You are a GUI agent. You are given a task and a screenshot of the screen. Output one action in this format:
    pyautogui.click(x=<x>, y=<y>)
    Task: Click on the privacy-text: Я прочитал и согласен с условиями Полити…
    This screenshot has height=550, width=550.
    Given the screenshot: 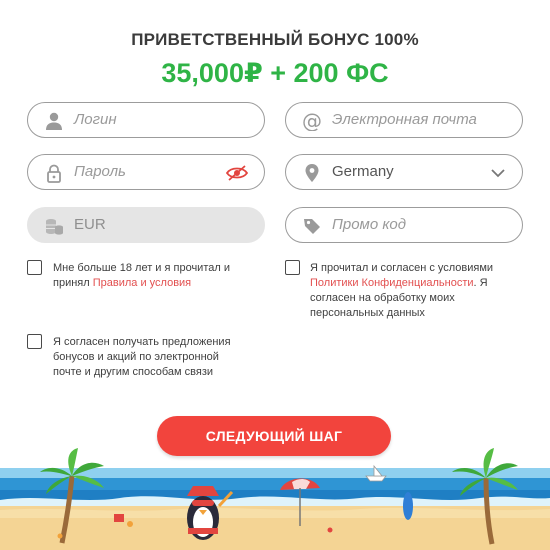 What is the action you would take?
    pyautogui.click(x=402, y=290)
    